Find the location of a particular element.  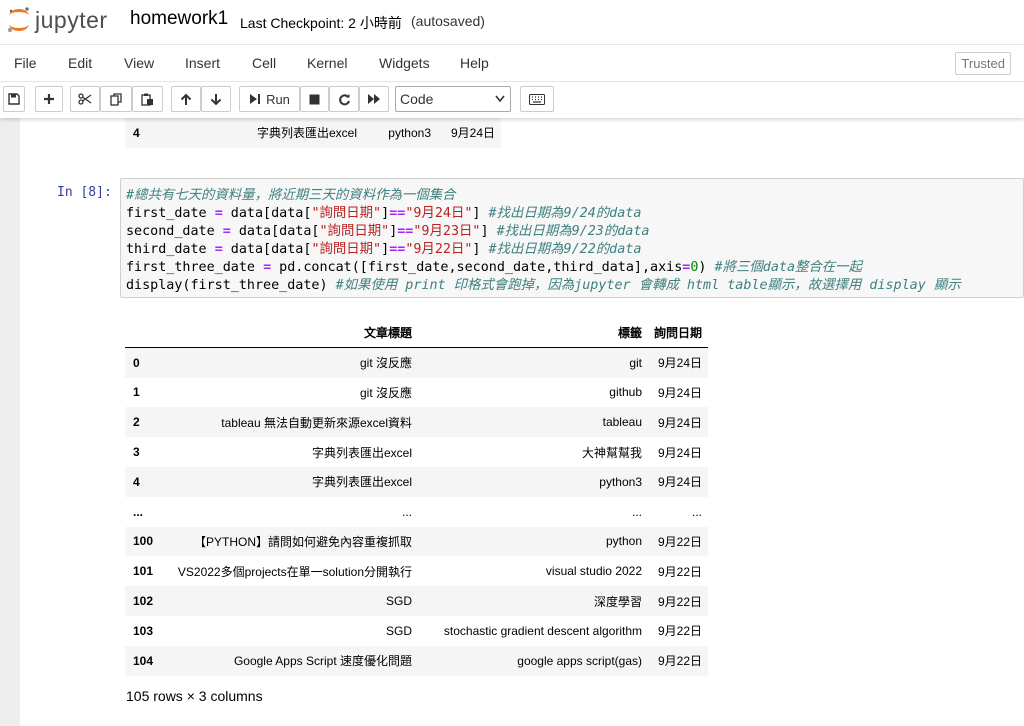

cell-tag: stochastic gradient descent algorithm is located at coordinates (542, 630).